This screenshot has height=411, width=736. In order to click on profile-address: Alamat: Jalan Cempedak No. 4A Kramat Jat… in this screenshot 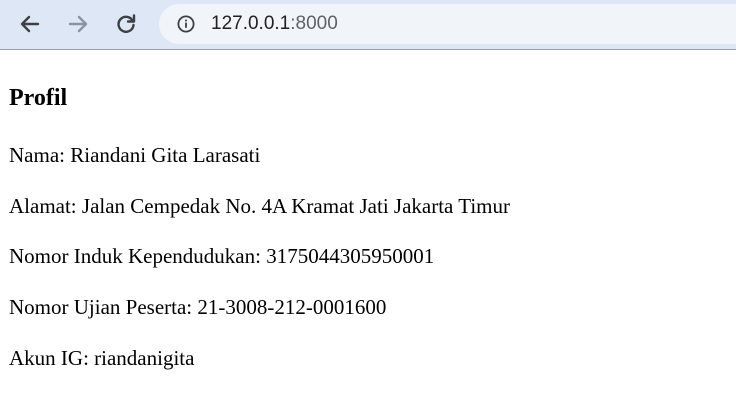, I will do `click(259, 206)`.